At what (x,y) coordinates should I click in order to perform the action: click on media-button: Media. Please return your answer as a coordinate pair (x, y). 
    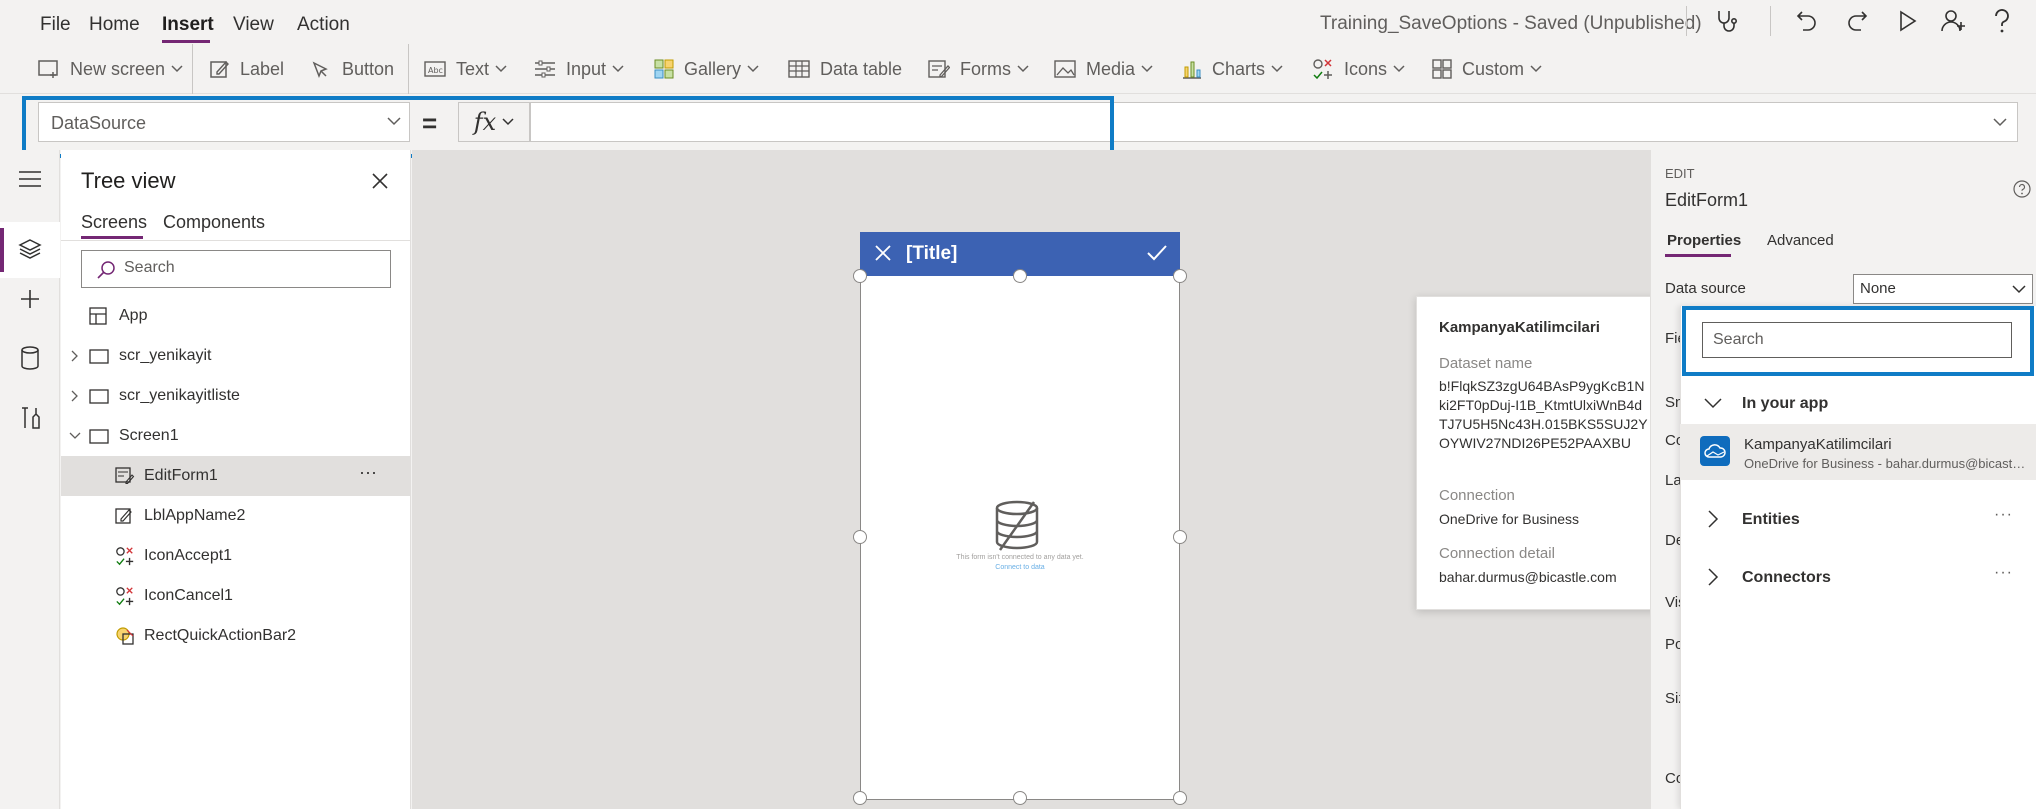
    Looking at the image, I should click on (1108, 69).